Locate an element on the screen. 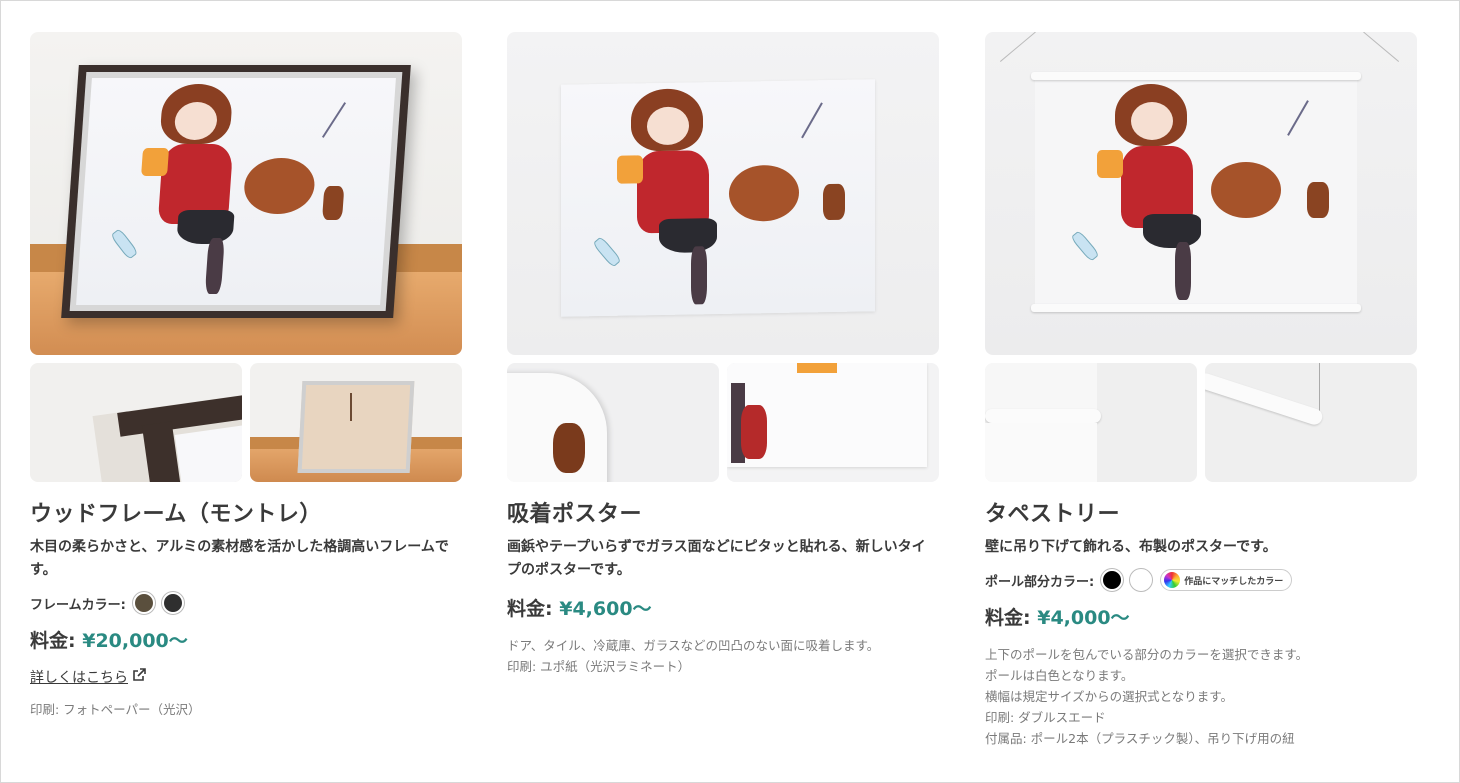 This screenshot has height=783, width=1460. product-description: 画鋲やテープいらずでガラス面などにピタッと貼れる、新しいタイプのポスターです。 is located at coordinates (716, 558).